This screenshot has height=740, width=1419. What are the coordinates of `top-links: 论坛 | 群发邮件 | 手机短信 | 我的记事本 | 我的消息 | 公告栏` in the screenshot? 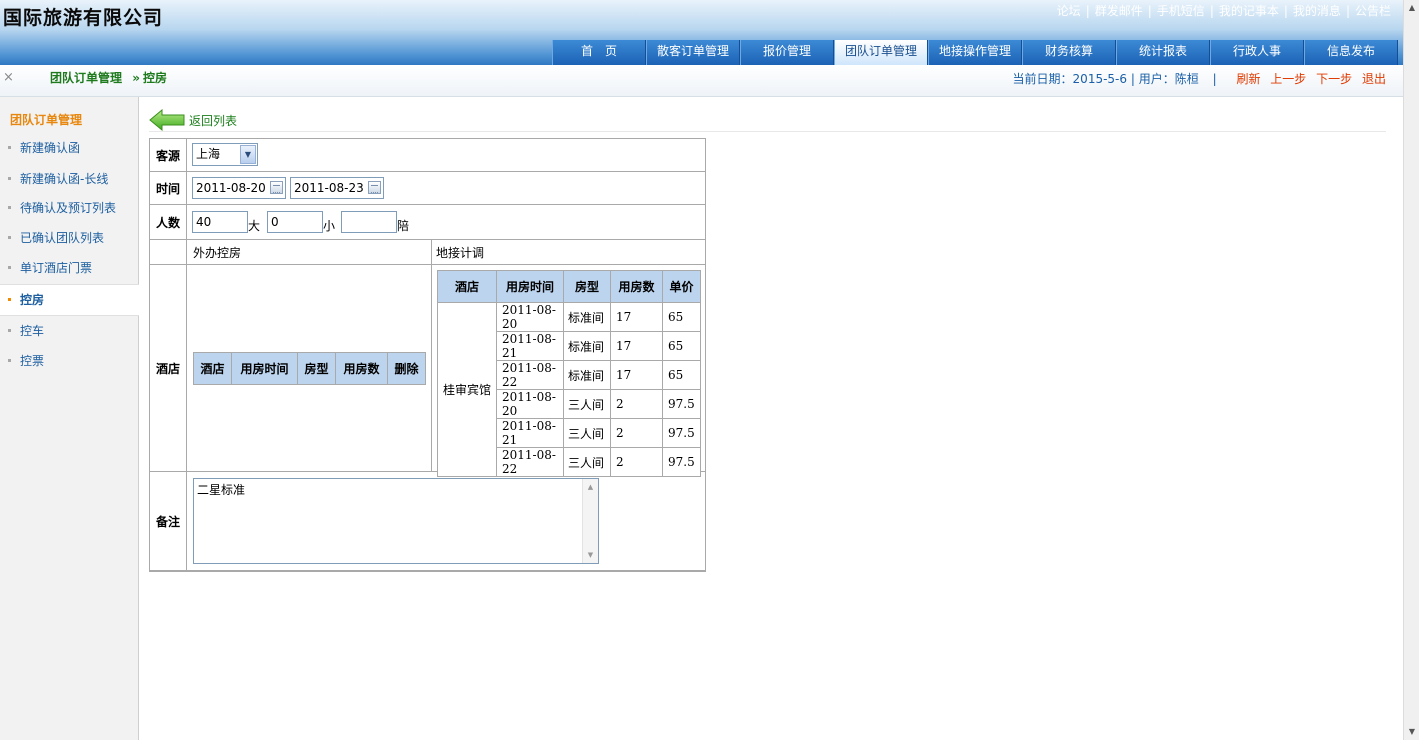 It's located at (1224, 10).